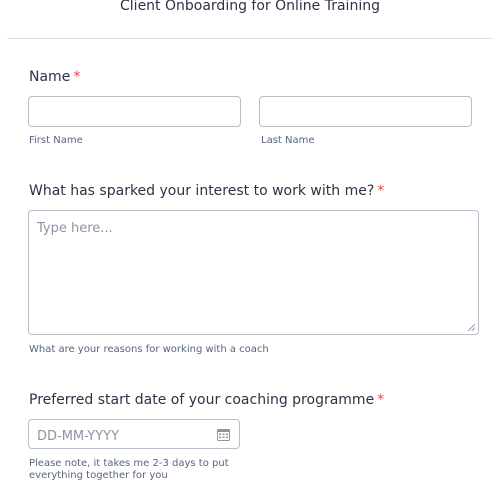  What do you see at coordinates (56, 140) in the screenshot?
I see `first-name-sublabel: First Name` at bounding box center [56, 140].